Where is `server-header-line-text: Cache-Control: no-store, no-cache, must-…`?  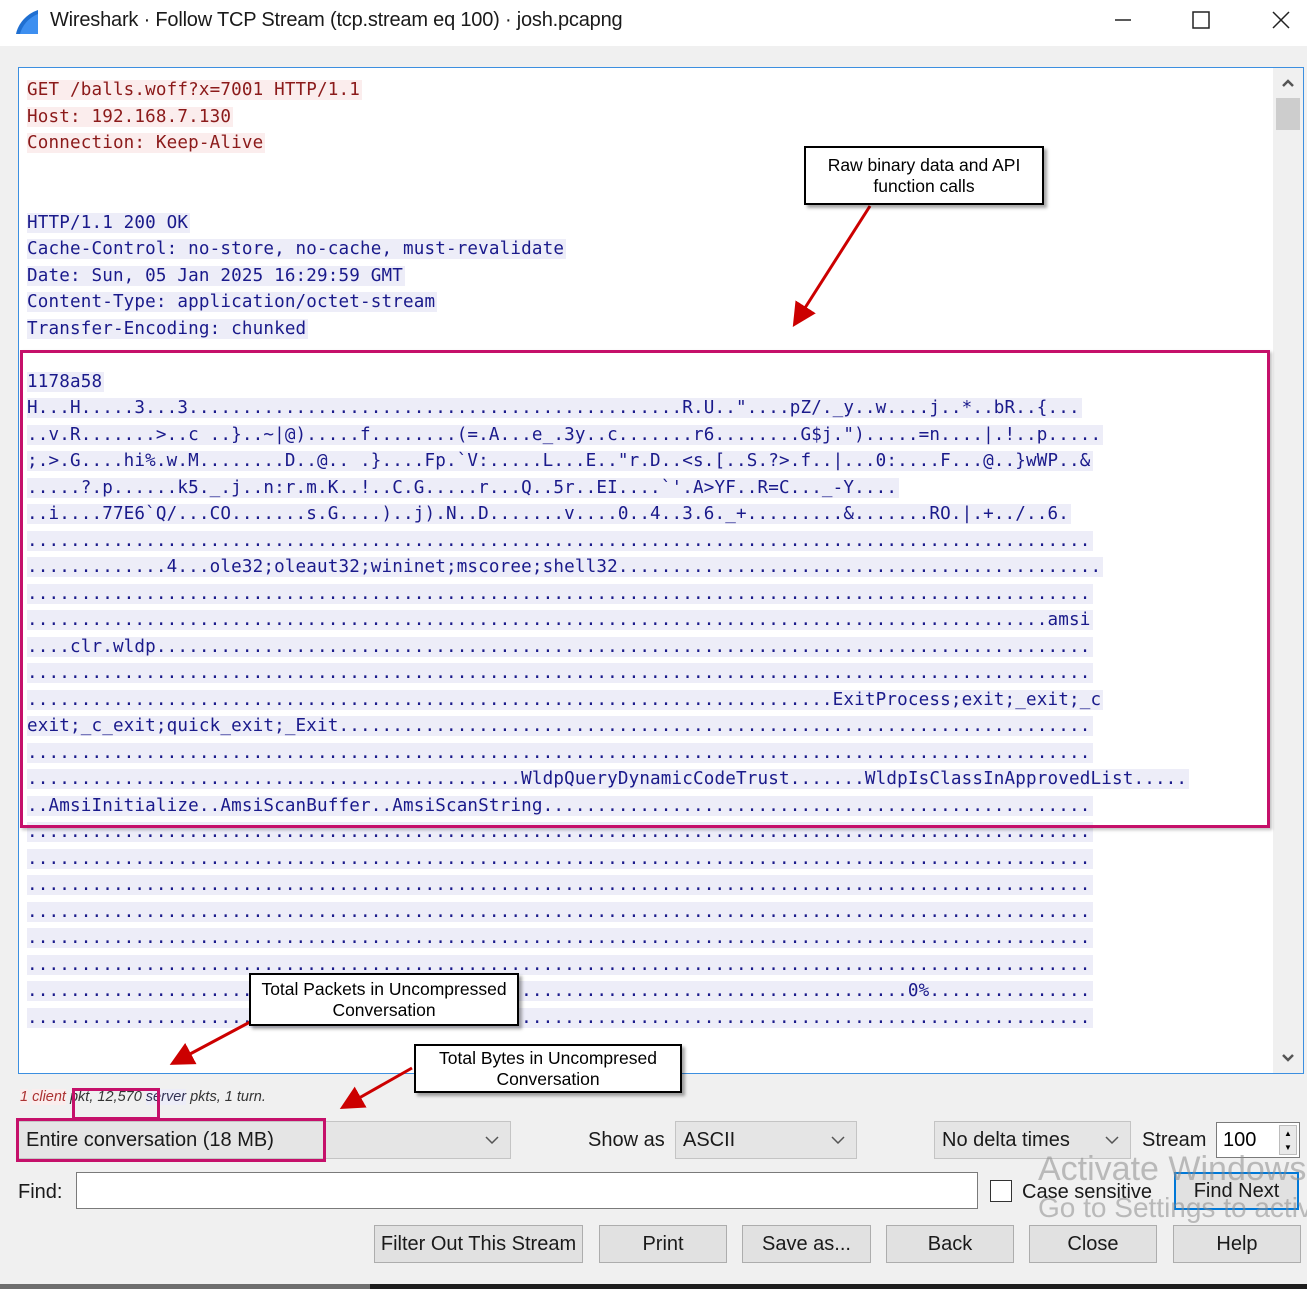 server-header-line-text: Cache-Control: no-store, no-cache, must-… is located at coordinates (297, 249).